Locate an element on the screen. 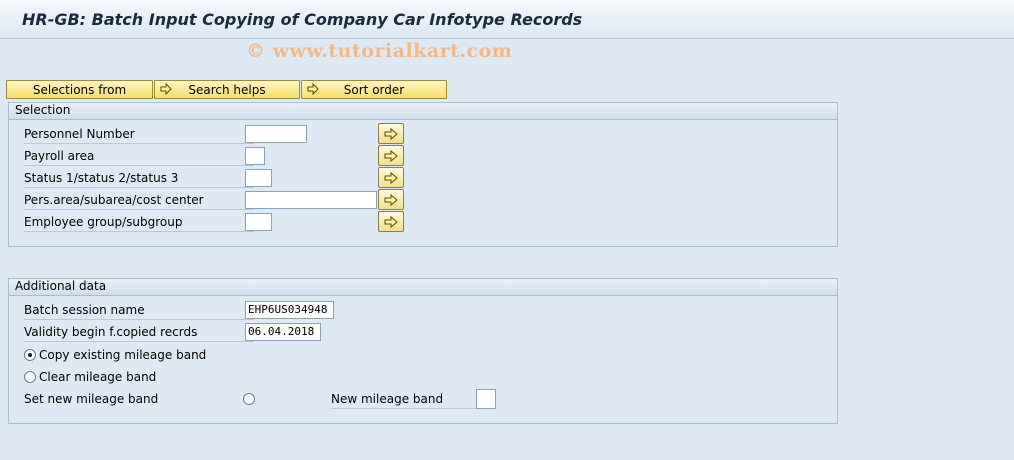 This screenshot has width=1014, height=460. employee-group-multiple-selection-button is located at coordinates (391, 221).